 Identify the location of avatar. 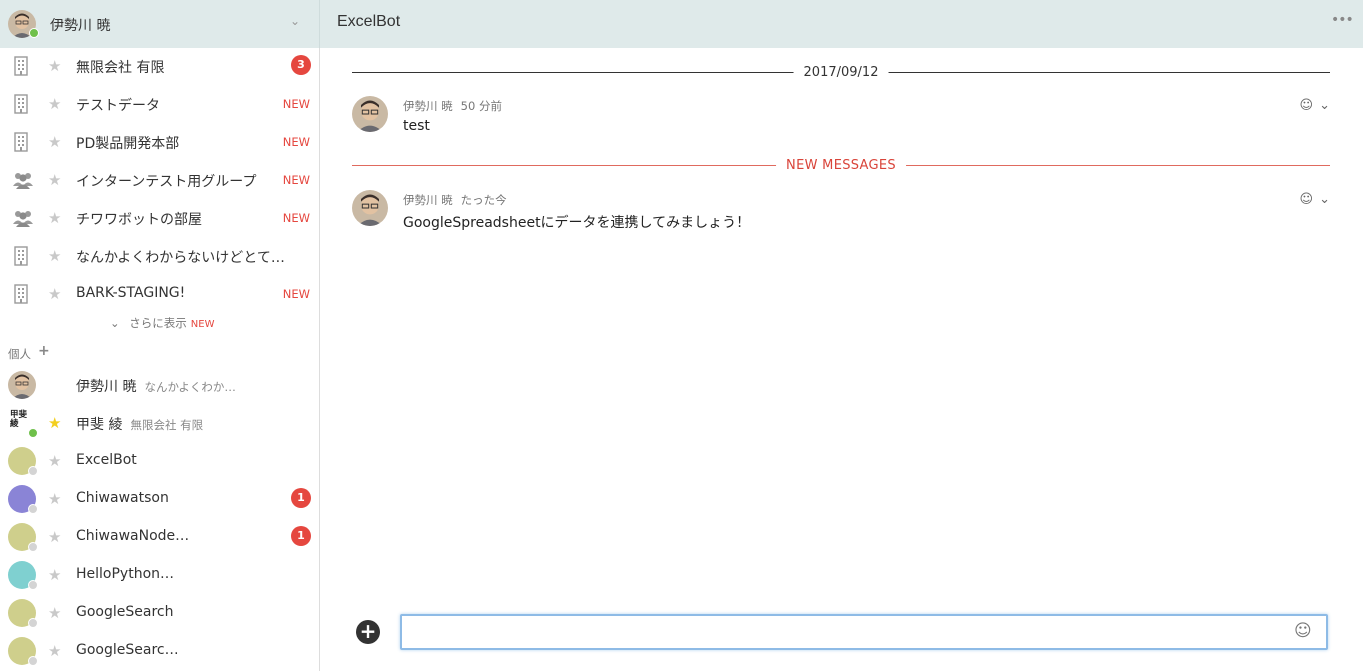
(22, 385).